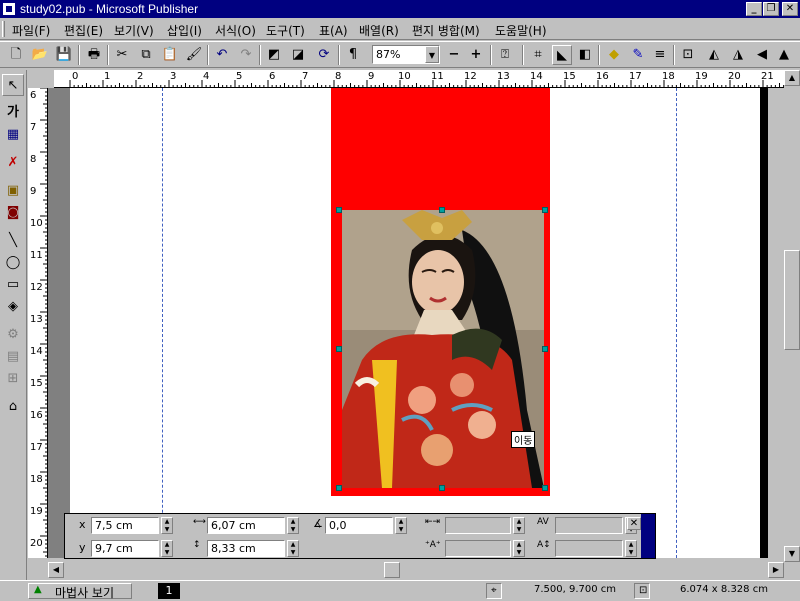 The height and width of the screenshot is (601, 800). What do you see at coordinates (631, 548) in the screenshot?
I see `line-spacing-spinner-icon: ▲ ▼` at bounding box center [631, 548].